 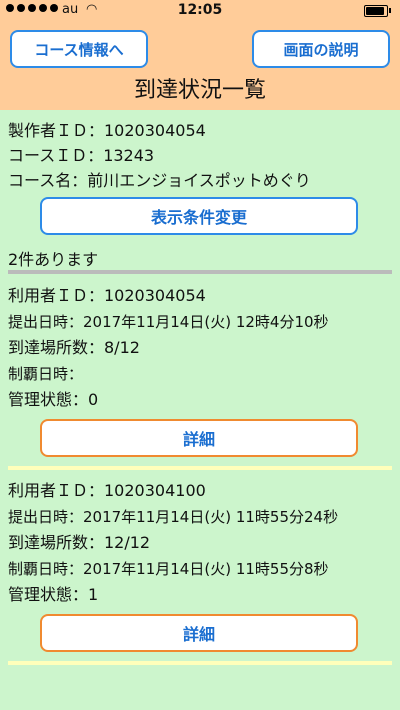 I want to click on reached-count: 到達場所数：12/12, so click(x=79, y=542).